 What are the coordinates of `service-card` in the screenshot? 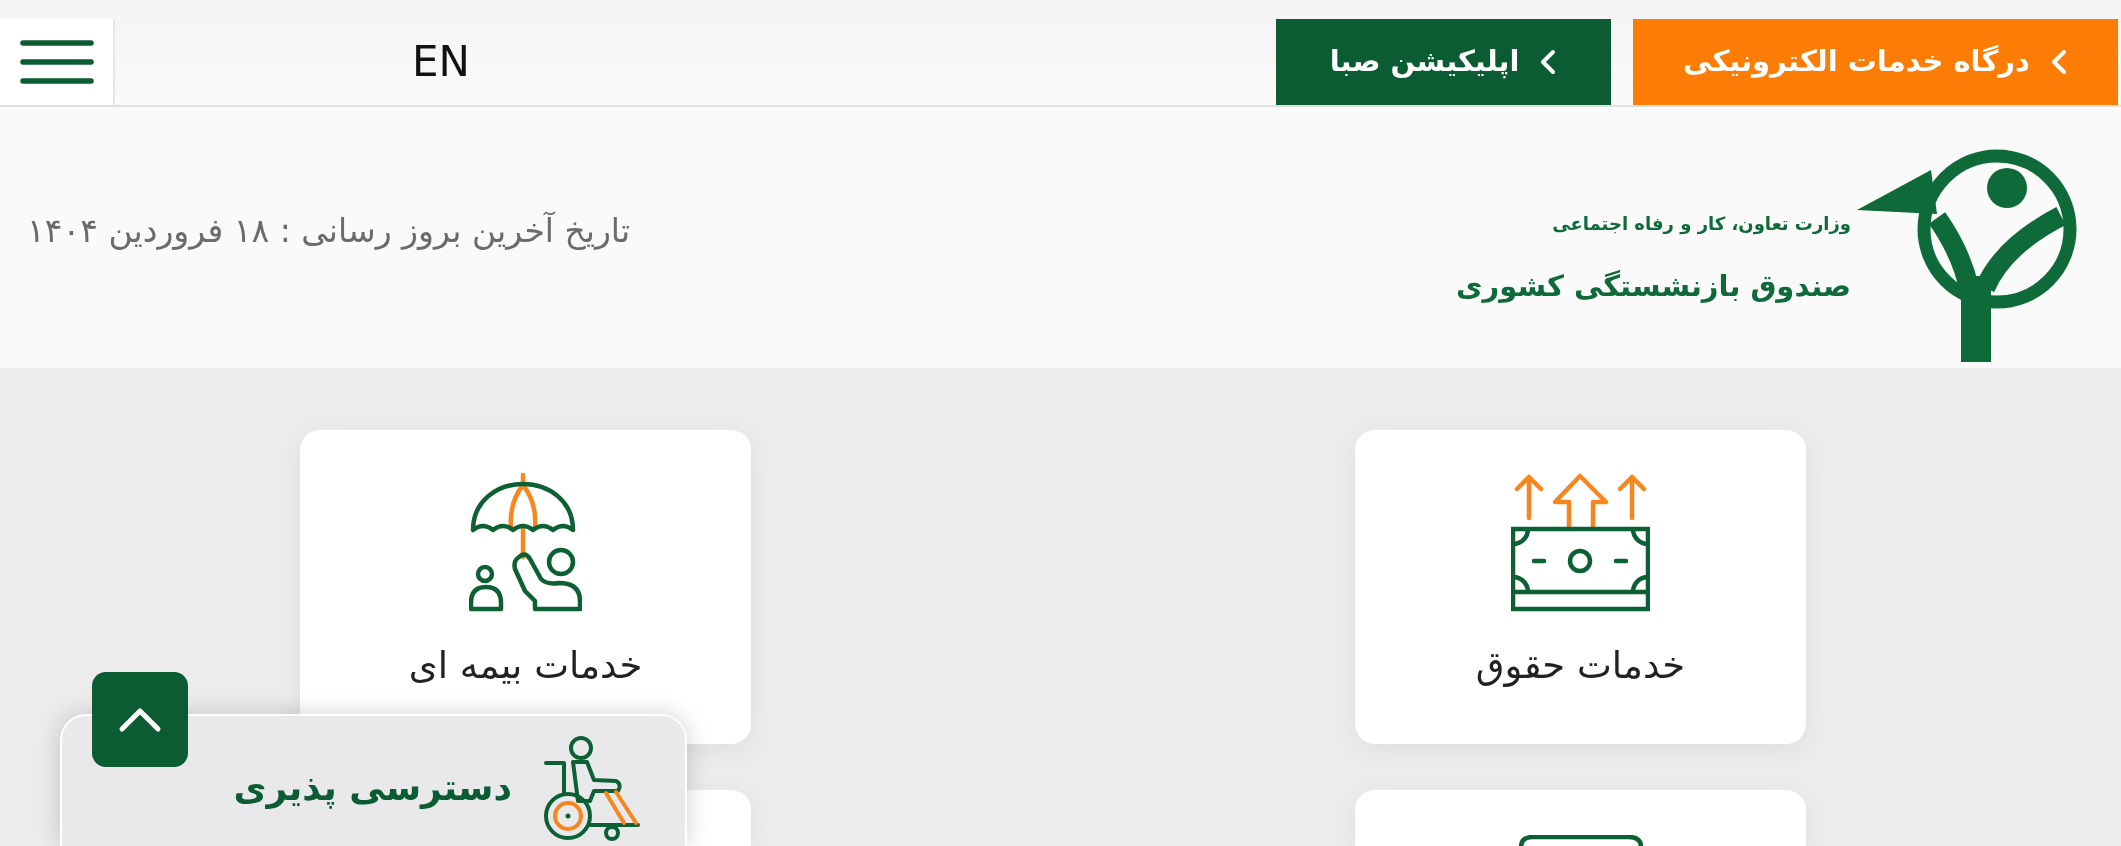 It's located at (1580, 818).